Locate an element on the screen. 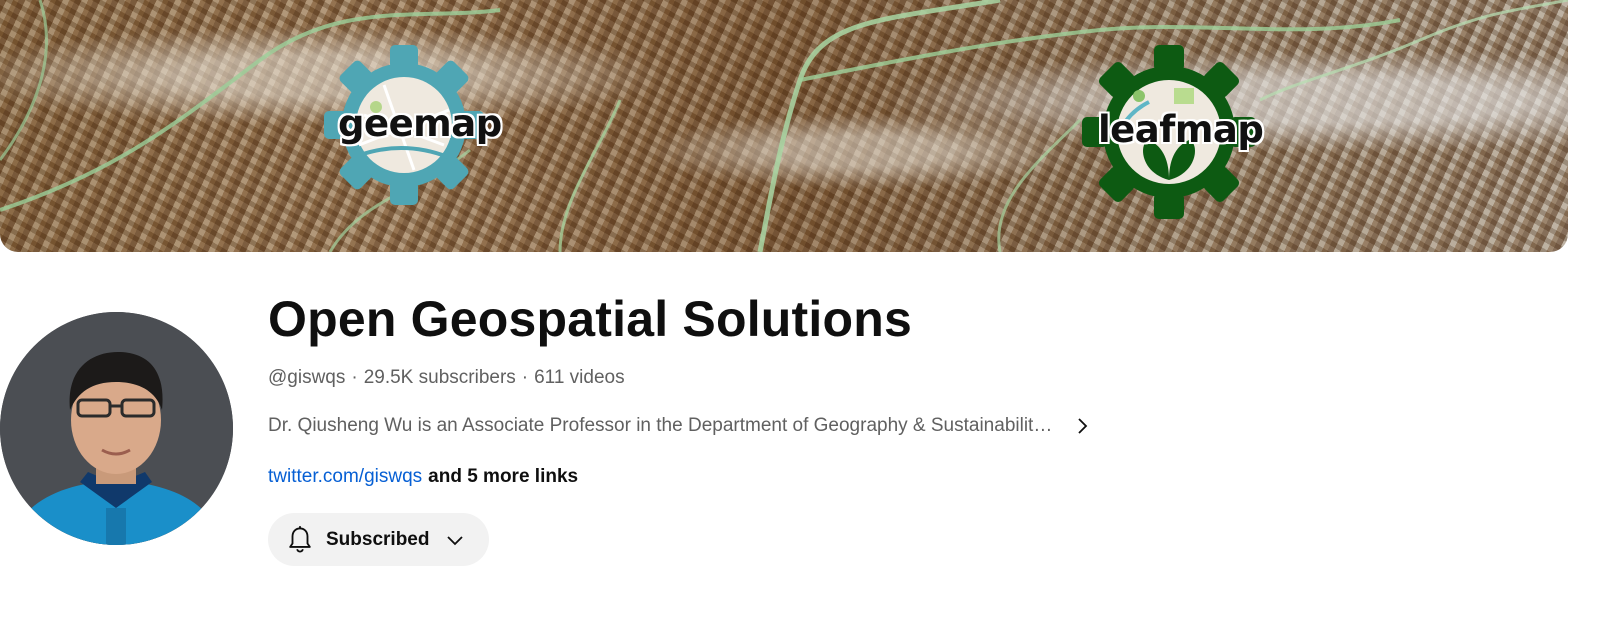  avatar-photo is located at coordinates (116, 428).